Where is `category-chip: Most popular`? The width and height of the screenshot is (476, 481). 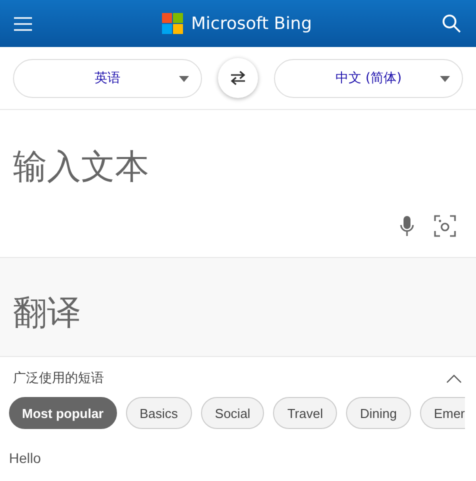
category-chip: Most popular is located at coordinates (63, 413).